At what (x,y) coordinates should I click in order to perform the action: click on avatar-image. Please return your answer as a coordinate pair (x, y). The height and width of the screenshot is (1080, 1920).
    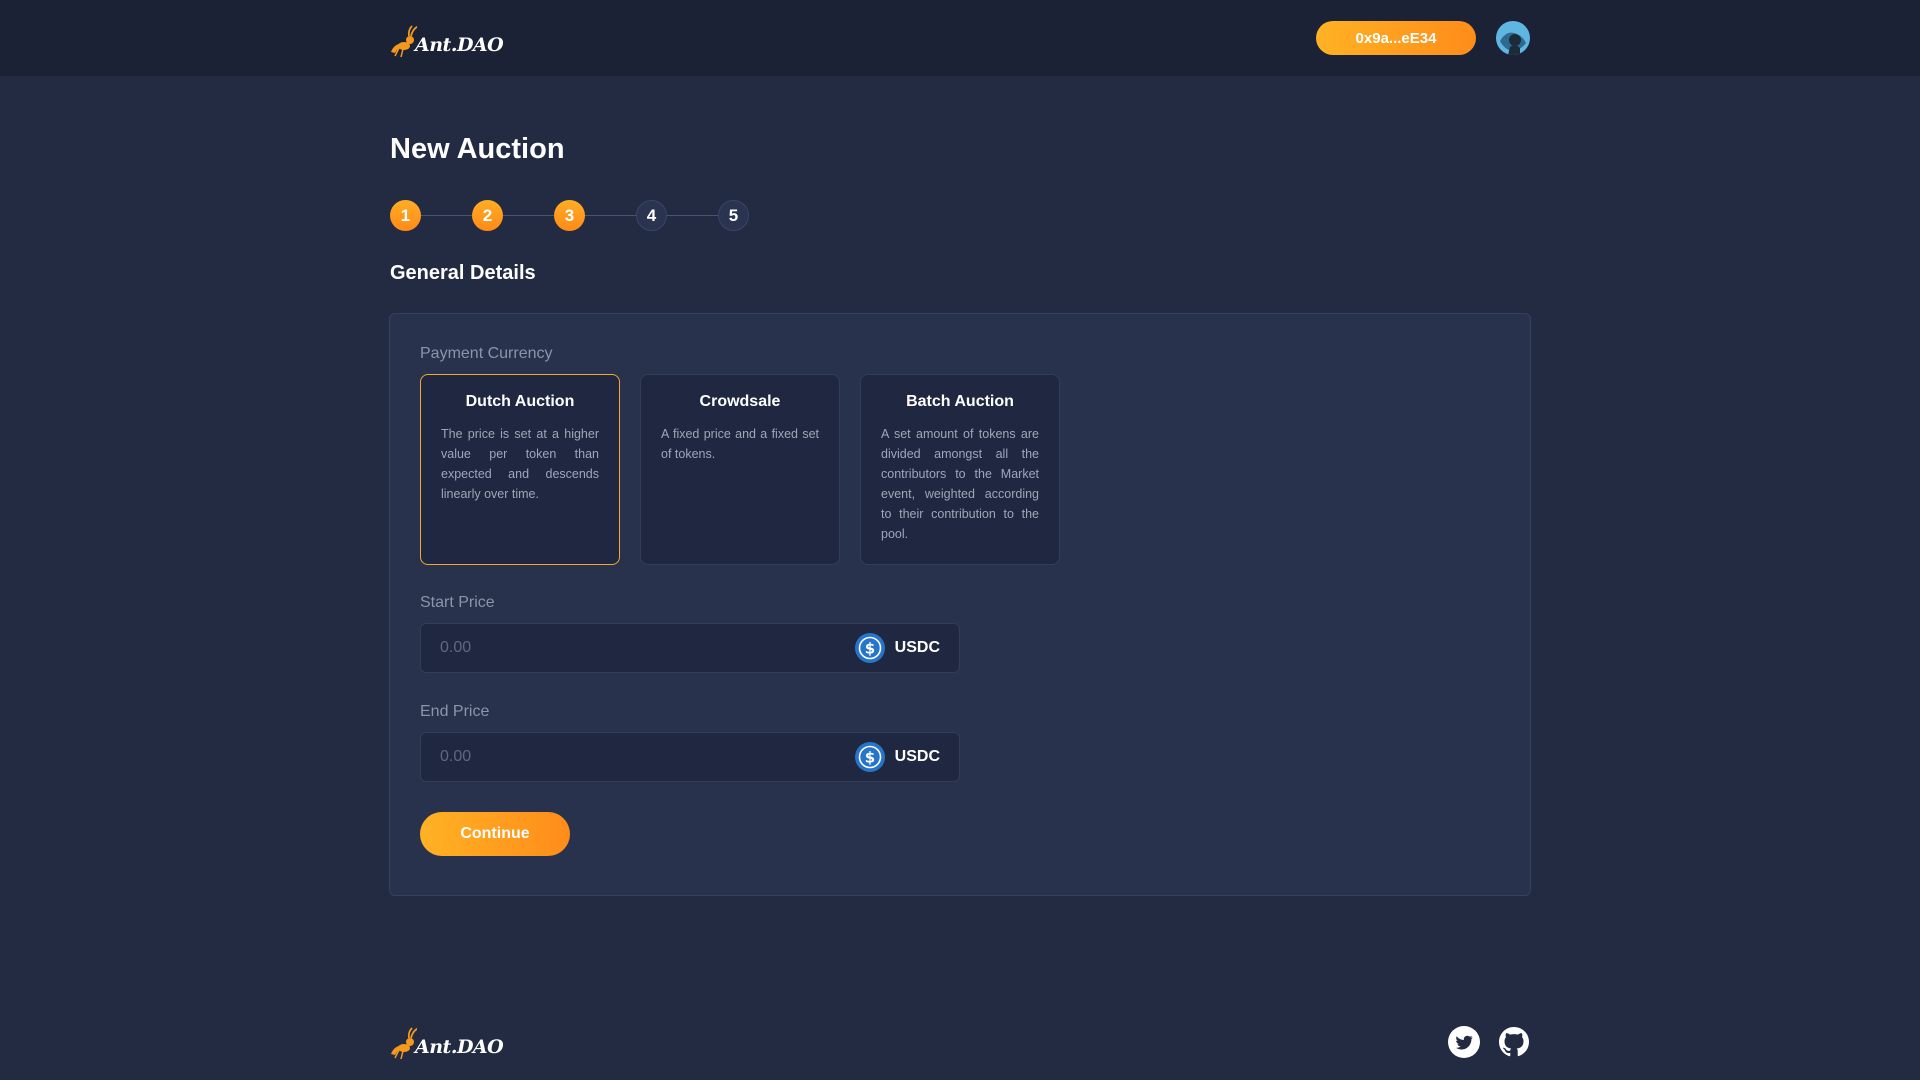
    Looking at the image, I should click on (1513, 38).